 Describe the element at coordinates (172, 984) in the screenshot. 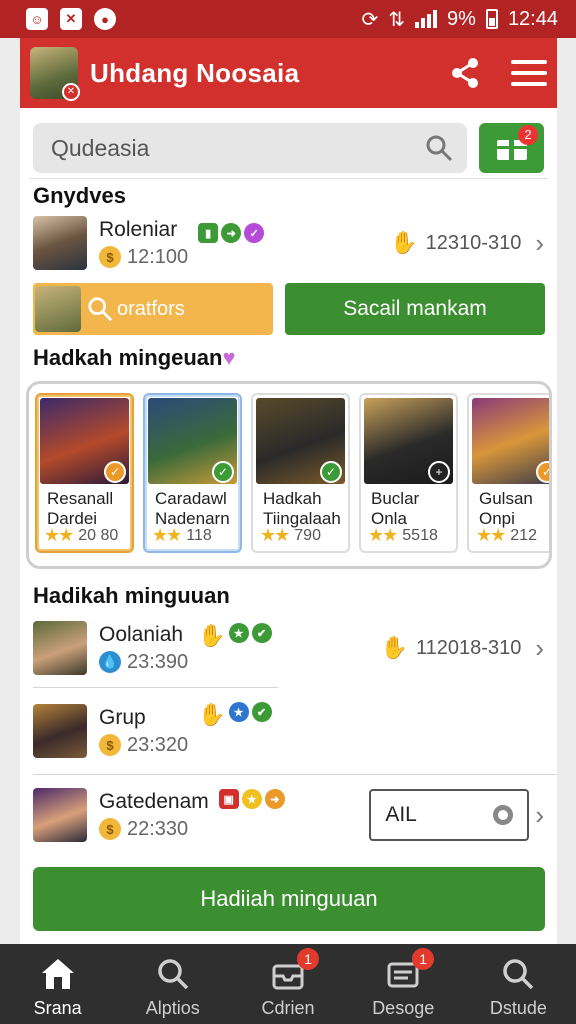

I see `nav-tab-options: Alptios` at that location.